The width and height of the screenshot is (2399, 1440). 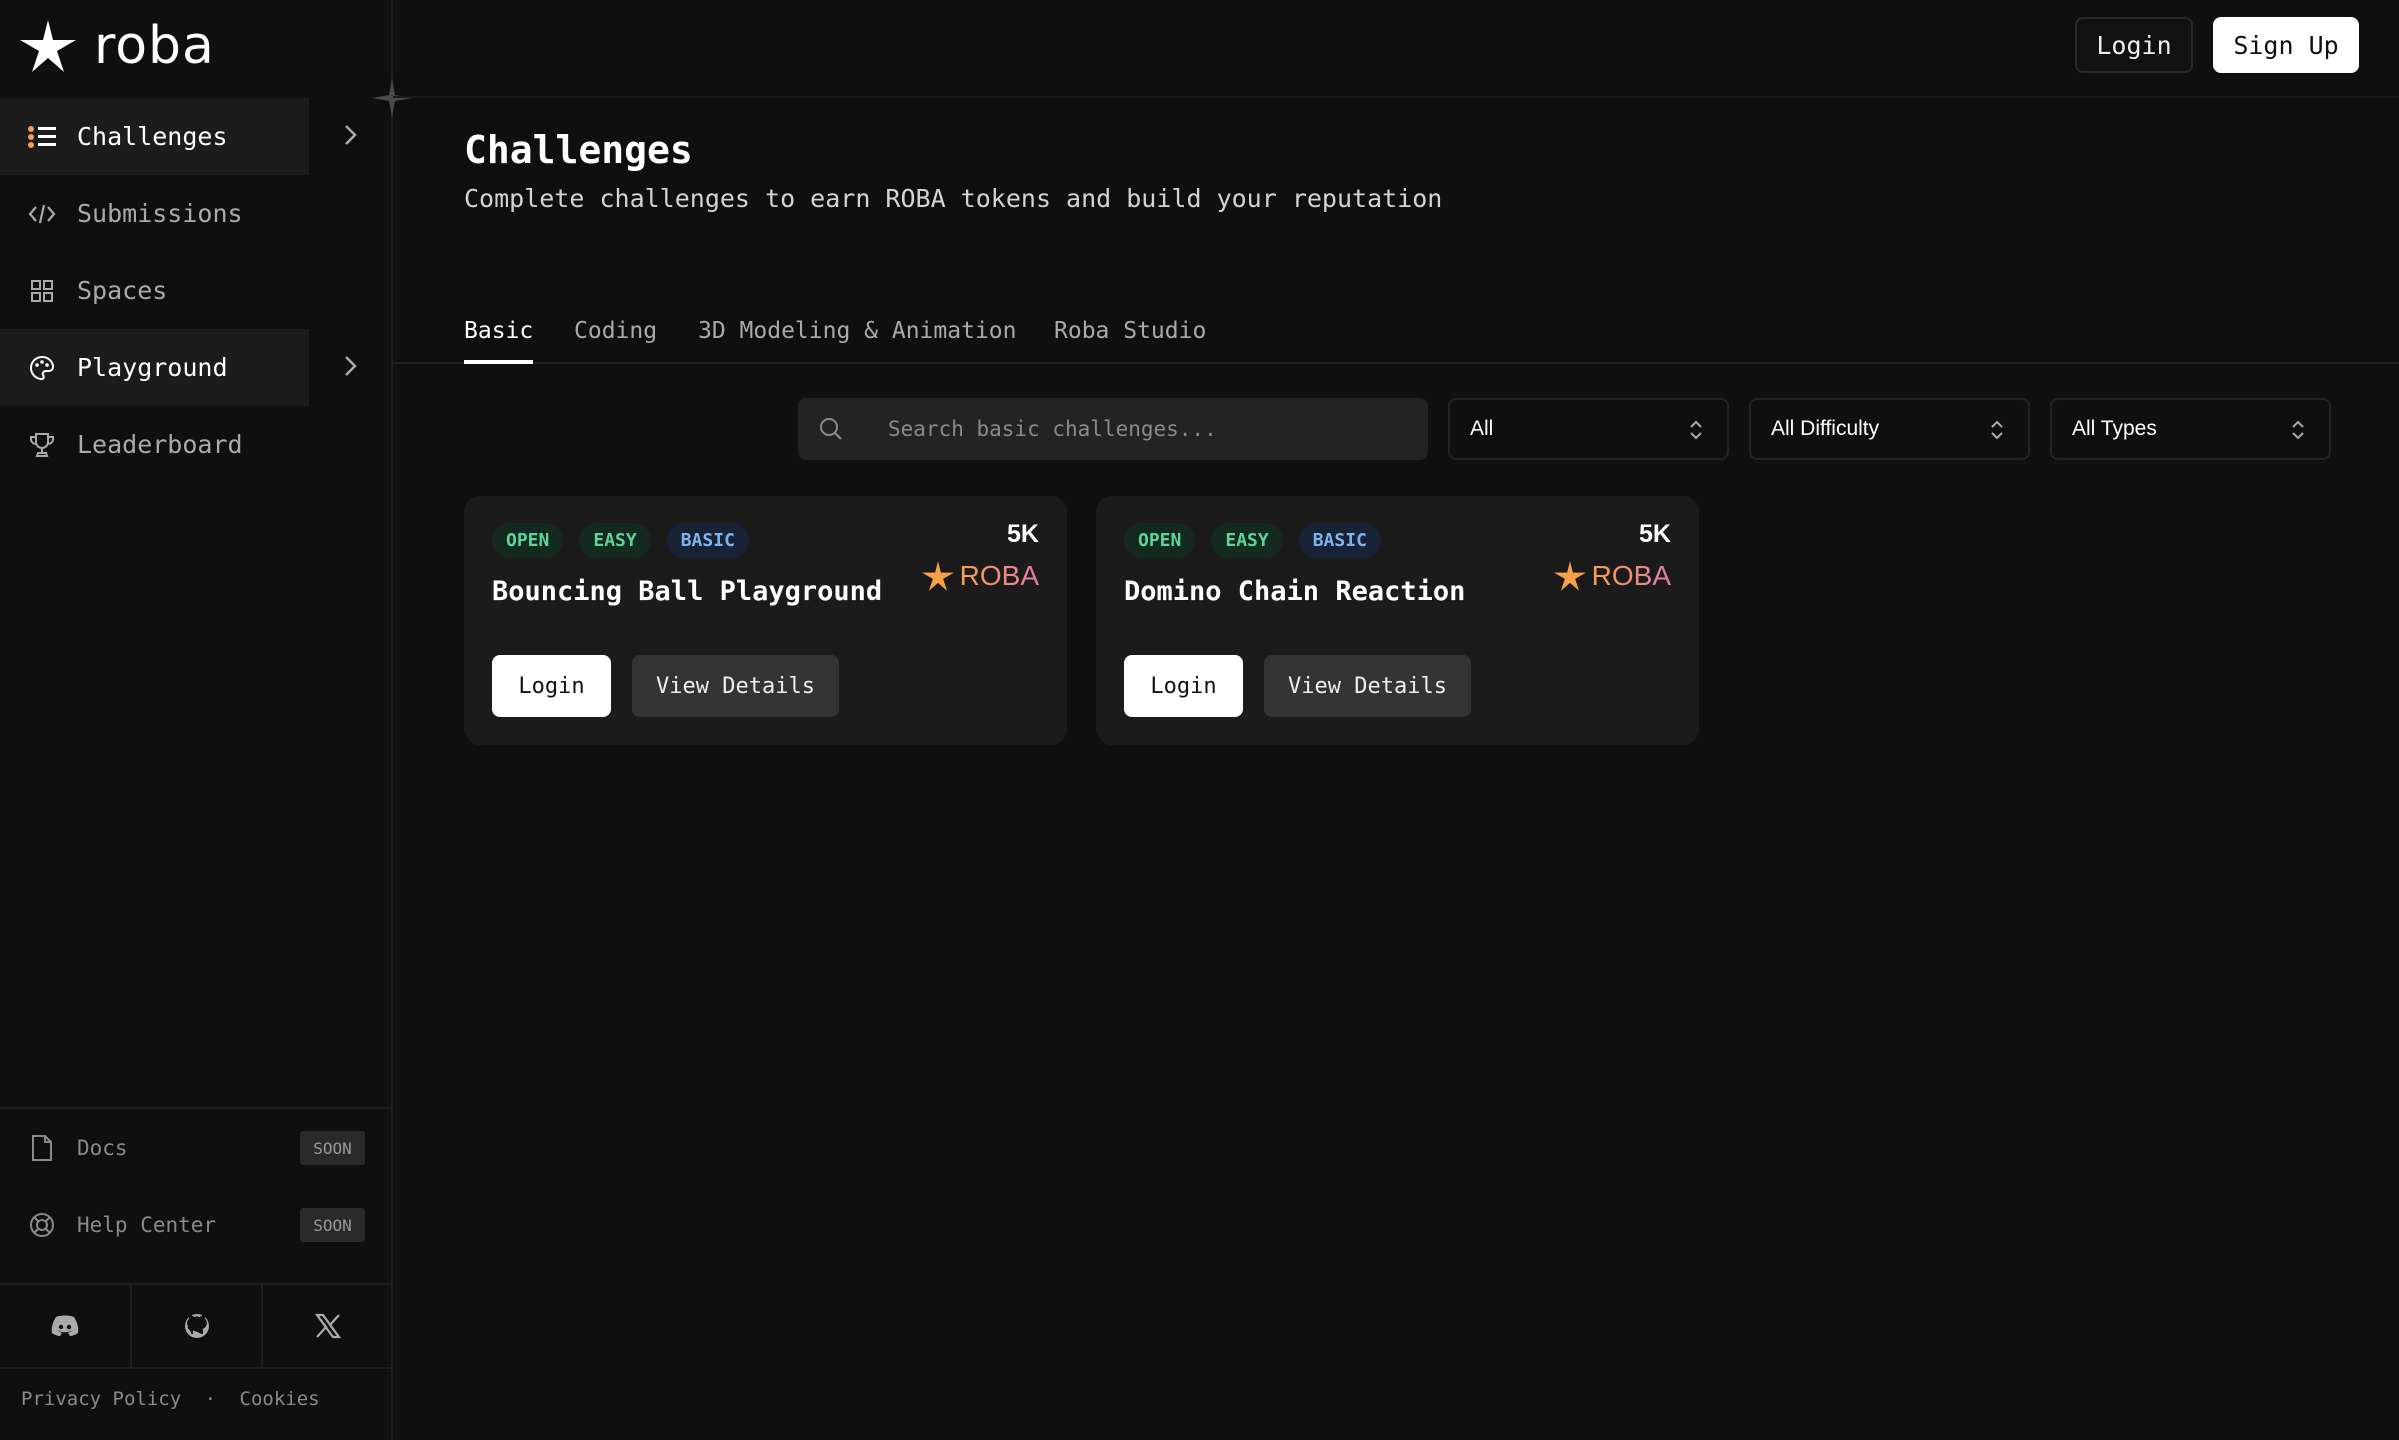 I want to click on sidebar-item-label: Submissions, so click(x=160, y=213).